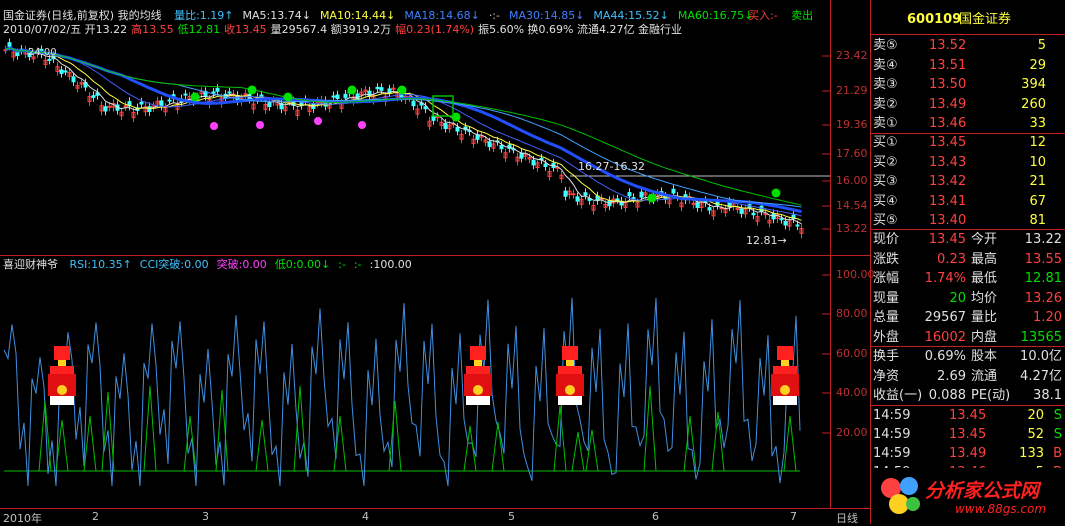  Describe the element at coordinates (885, 162) in the screenshot. I see `book-label: 买②` at that location.